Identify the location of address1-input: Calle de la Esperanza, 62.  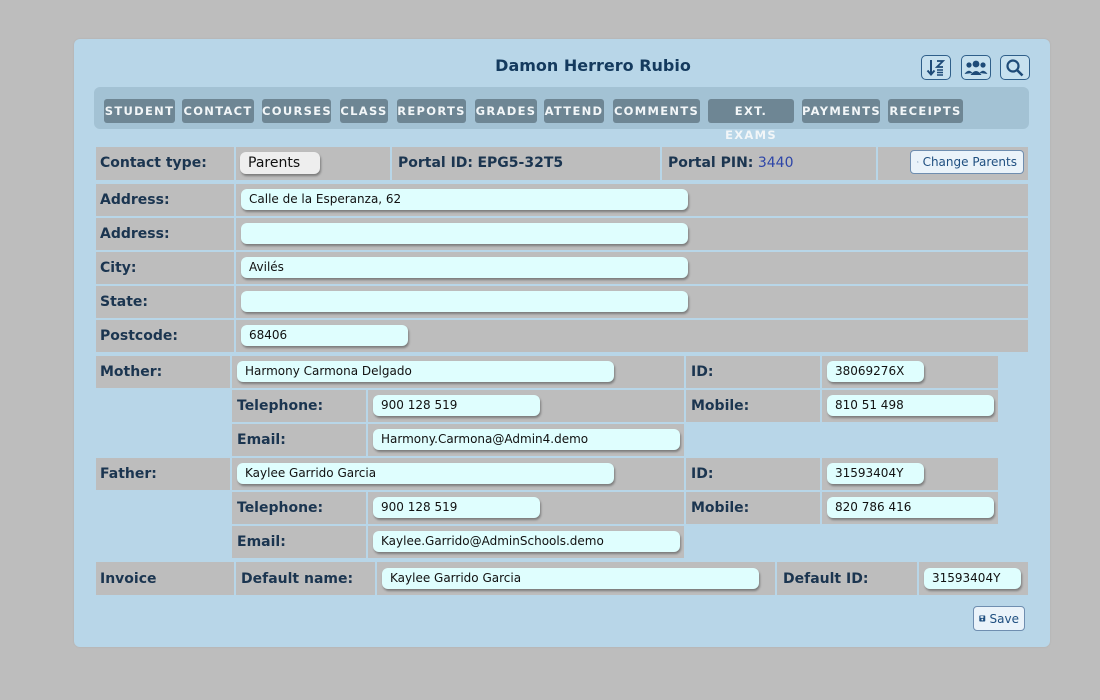
(464, 199).